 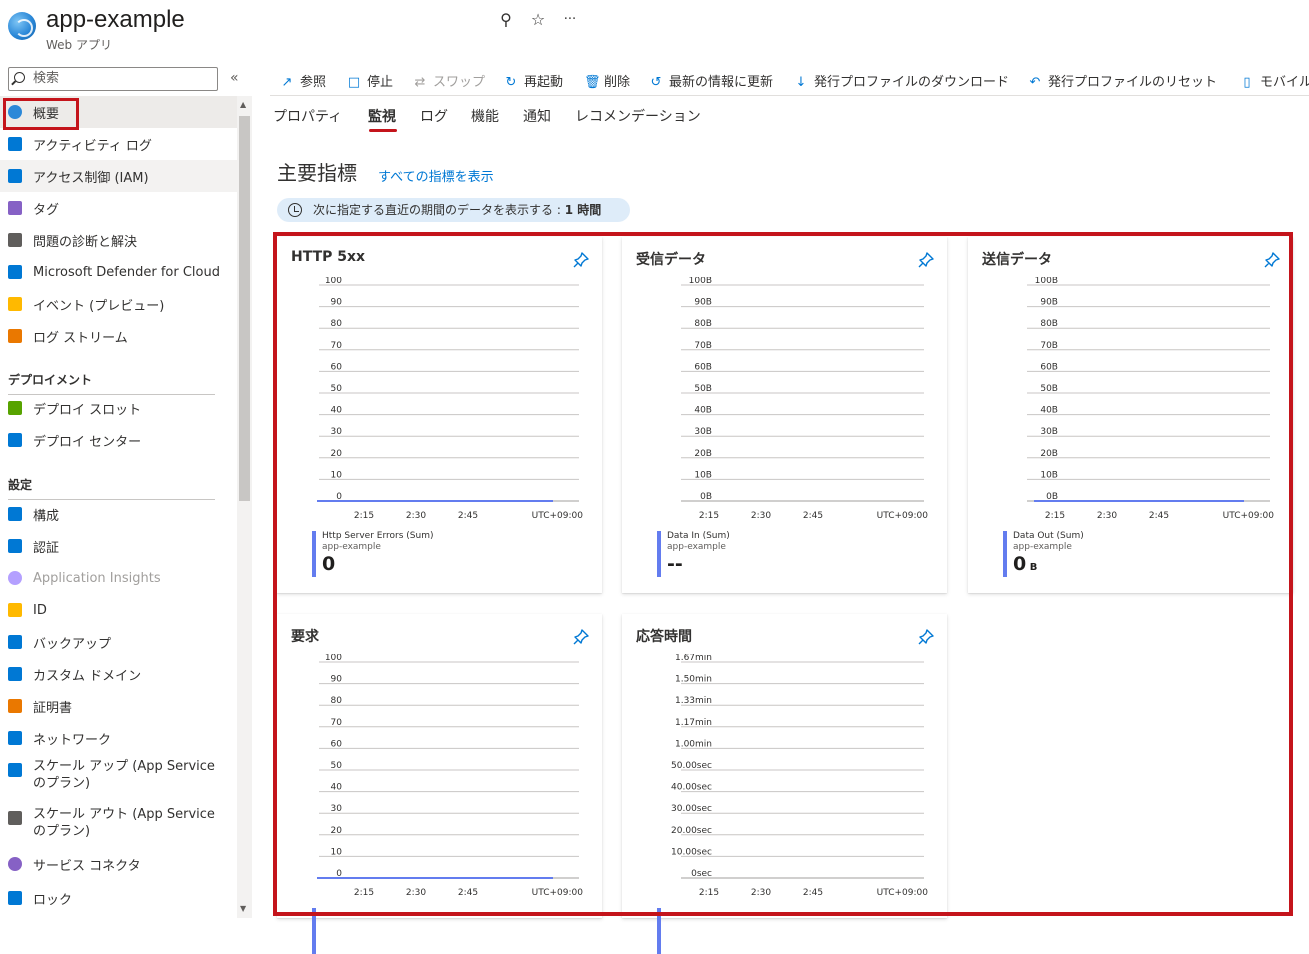 What do you see at coordinates (382, 116) in the screenshot?
I see `tab-monitoring: 監視` at bounding box center [382, 116].